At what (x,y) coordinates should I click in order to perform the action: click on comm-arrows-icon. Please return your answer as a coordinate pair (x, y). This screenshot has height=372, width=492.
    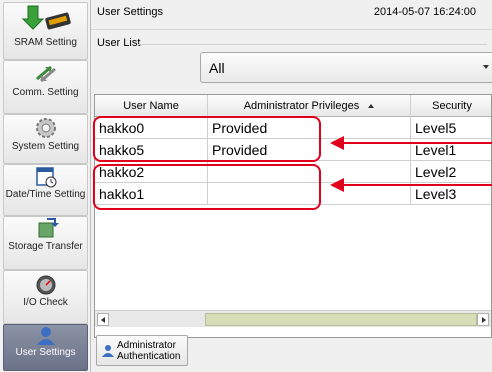
    Looking at the image, I should click on (46, 74).